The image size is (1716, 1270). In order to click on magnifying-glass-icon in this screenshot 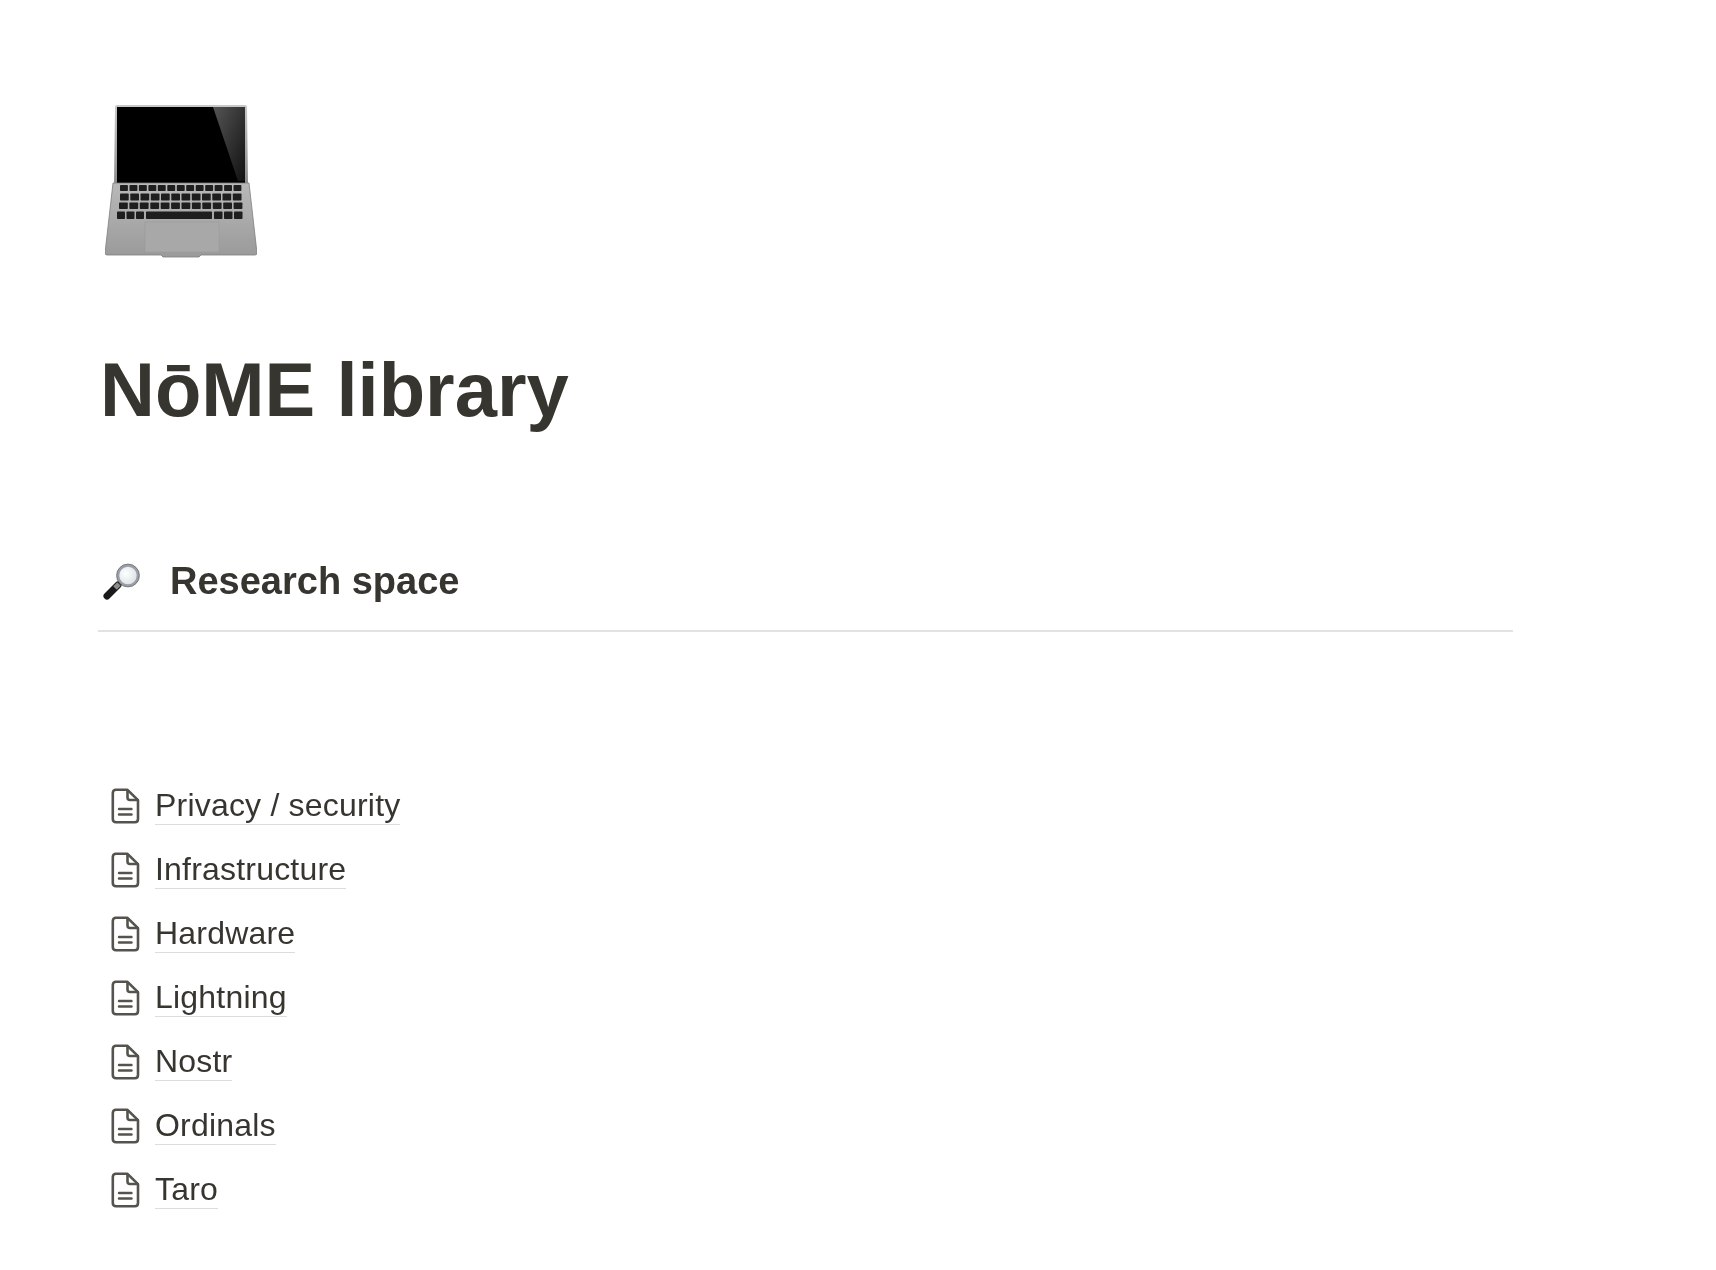, I will do `click(122, 581)`.